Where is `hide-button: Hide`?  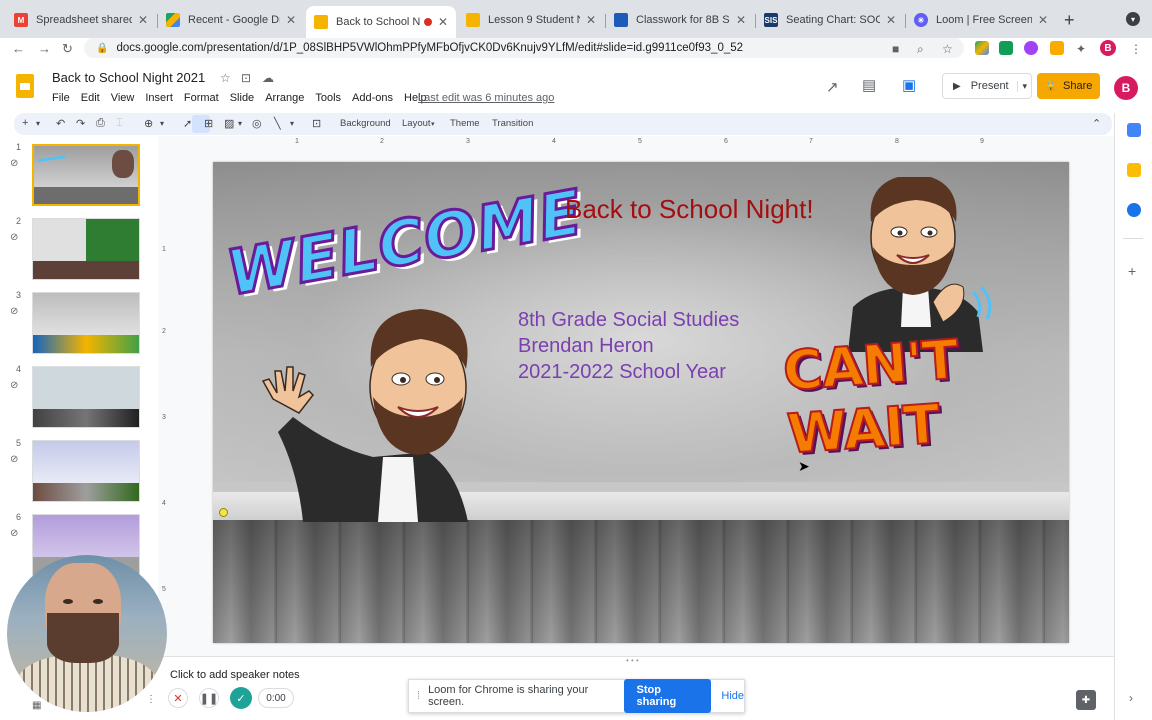 hide-button: Hide is located at coordinates (732, 696).